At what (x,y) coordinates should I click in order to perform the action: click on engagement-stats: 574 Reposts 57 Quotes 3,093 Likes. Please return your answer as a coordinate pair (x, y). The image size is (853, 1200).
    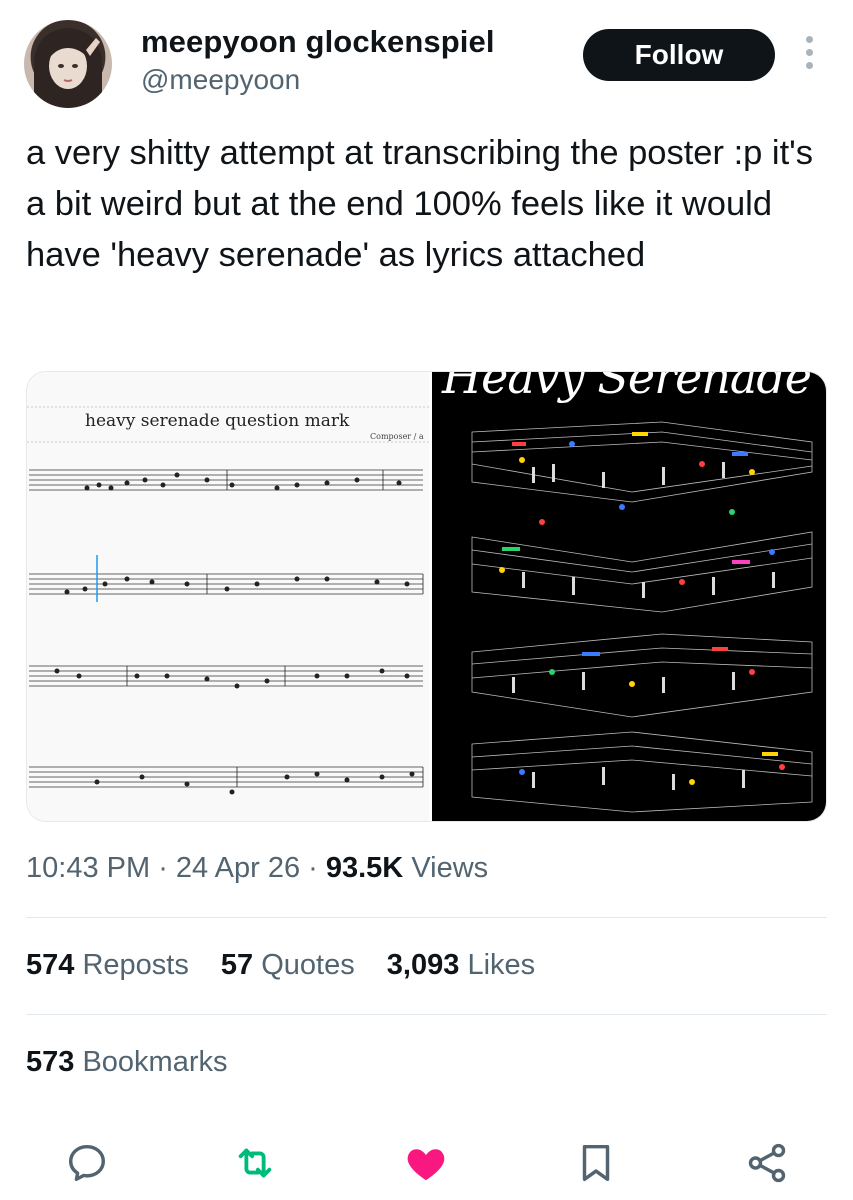
    Looking at the image, I should click on (292, 965).